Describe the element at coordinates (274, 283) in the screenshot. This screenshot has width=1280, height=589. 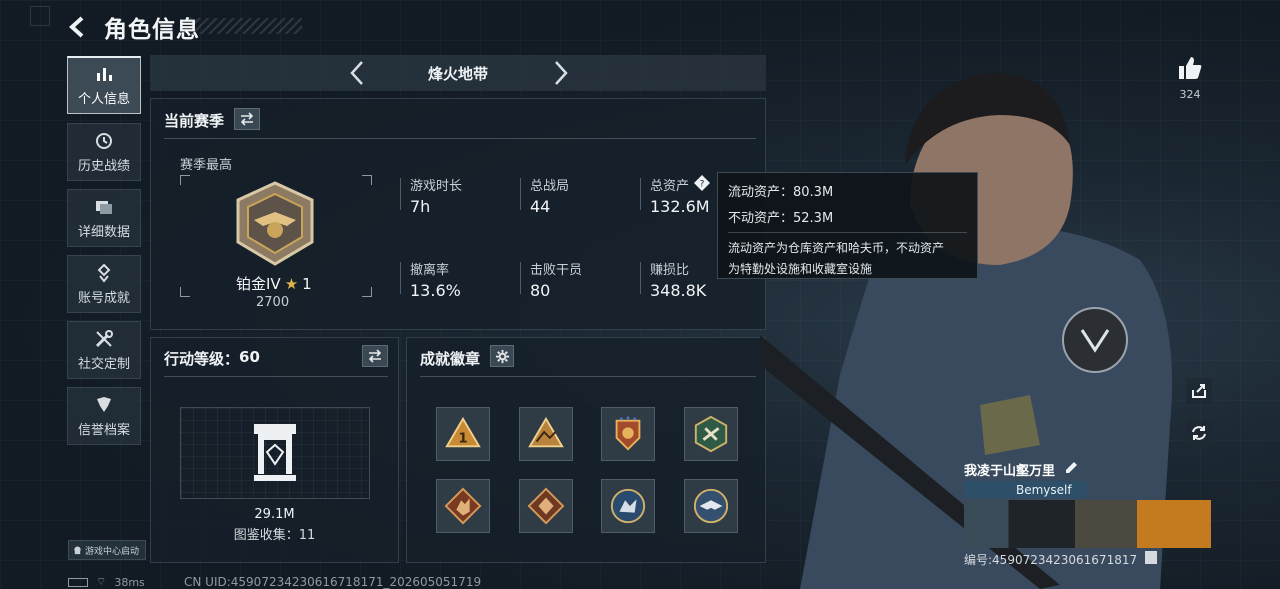
I see `rank-name-row: 铂金IV ★ 1` at that location.